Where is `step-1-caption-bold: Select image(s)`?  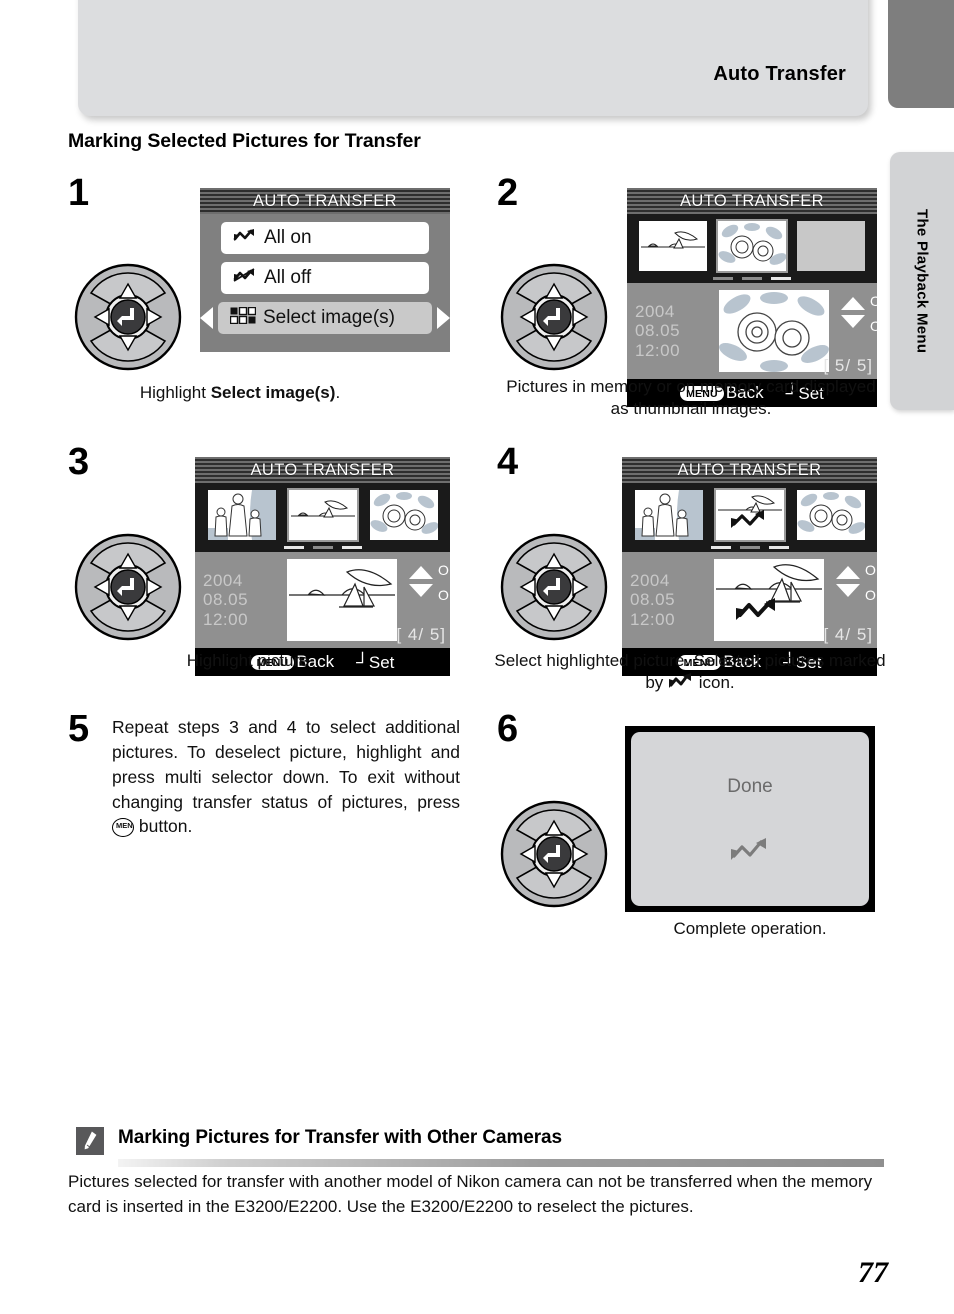 step-1-caption-bold: Select image(s) is located at coordinates (273, 392).